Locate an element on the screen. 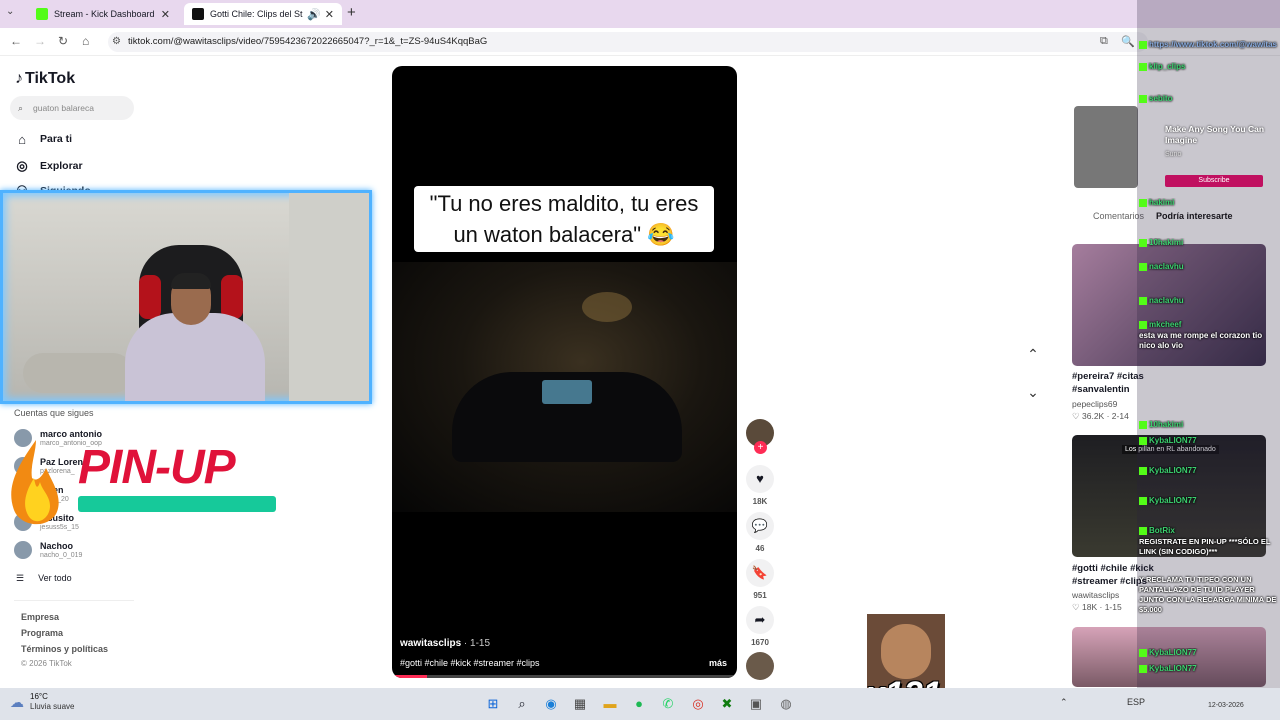 The image size is (1280, 720). flame-icon is located at coordinates (35, 482).